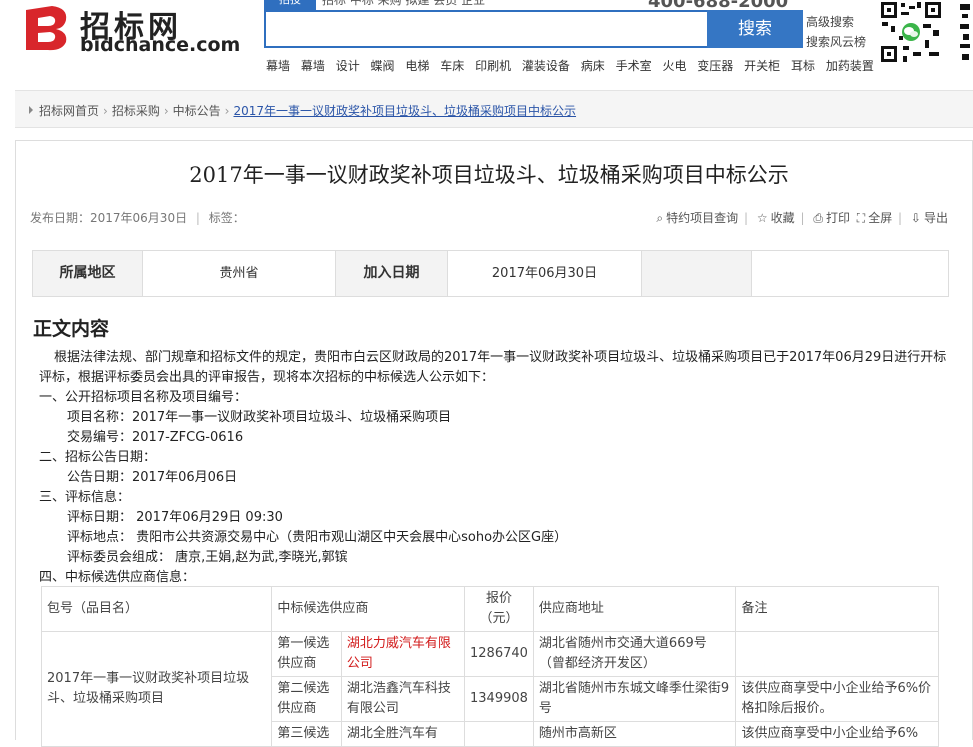 The image size is (973, 747). What do you see at coordinates (861, 218) in the screenshot?
I see `fullscreen-icon: ⛶` at bounding box center [861, 218].